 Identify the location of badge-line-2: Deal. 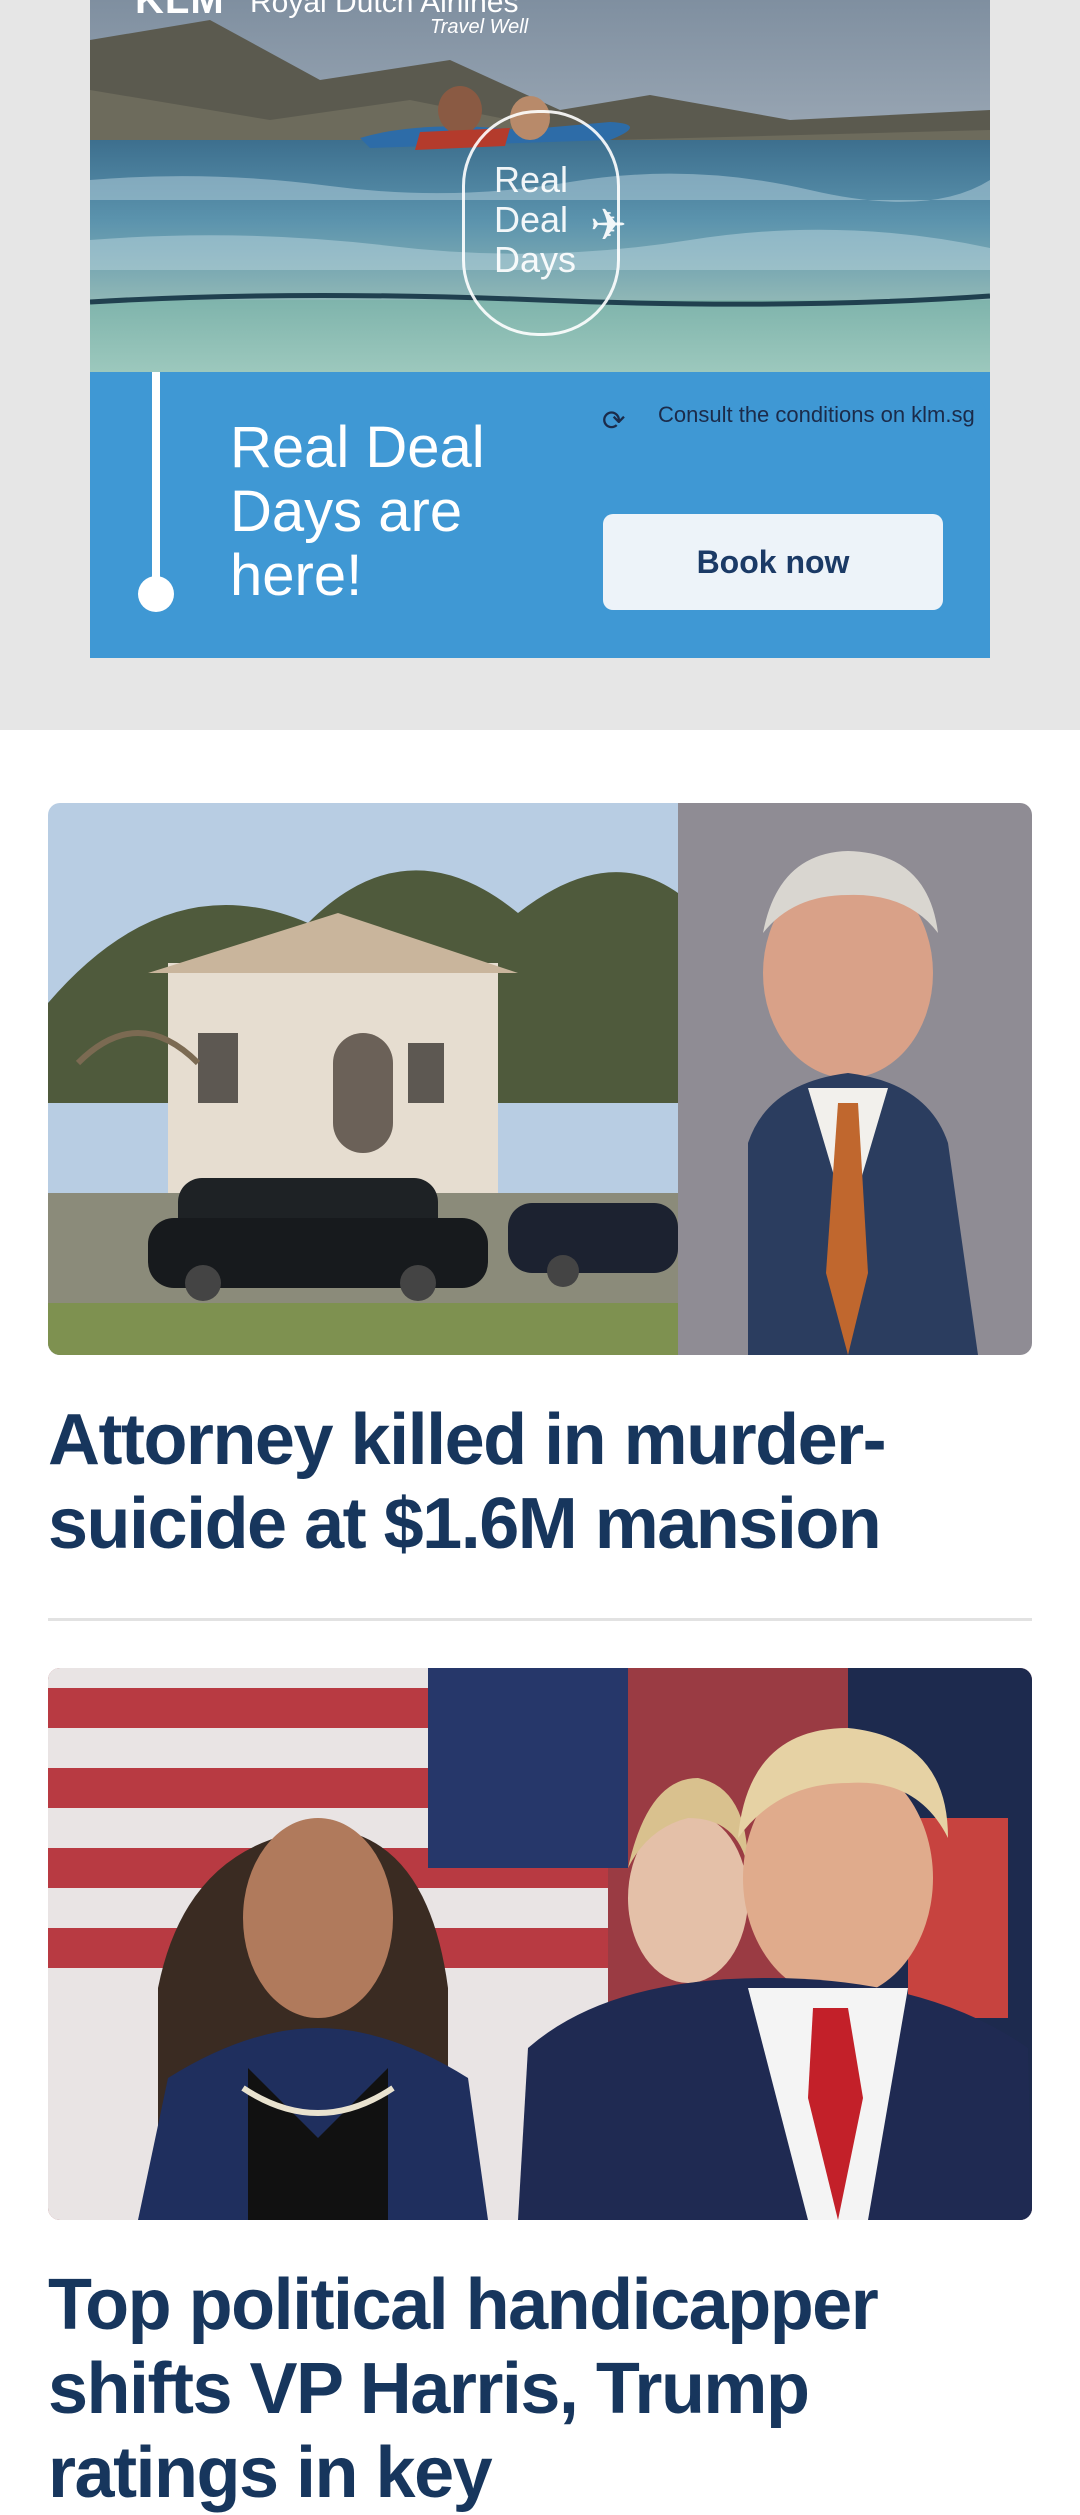
(531, 219).